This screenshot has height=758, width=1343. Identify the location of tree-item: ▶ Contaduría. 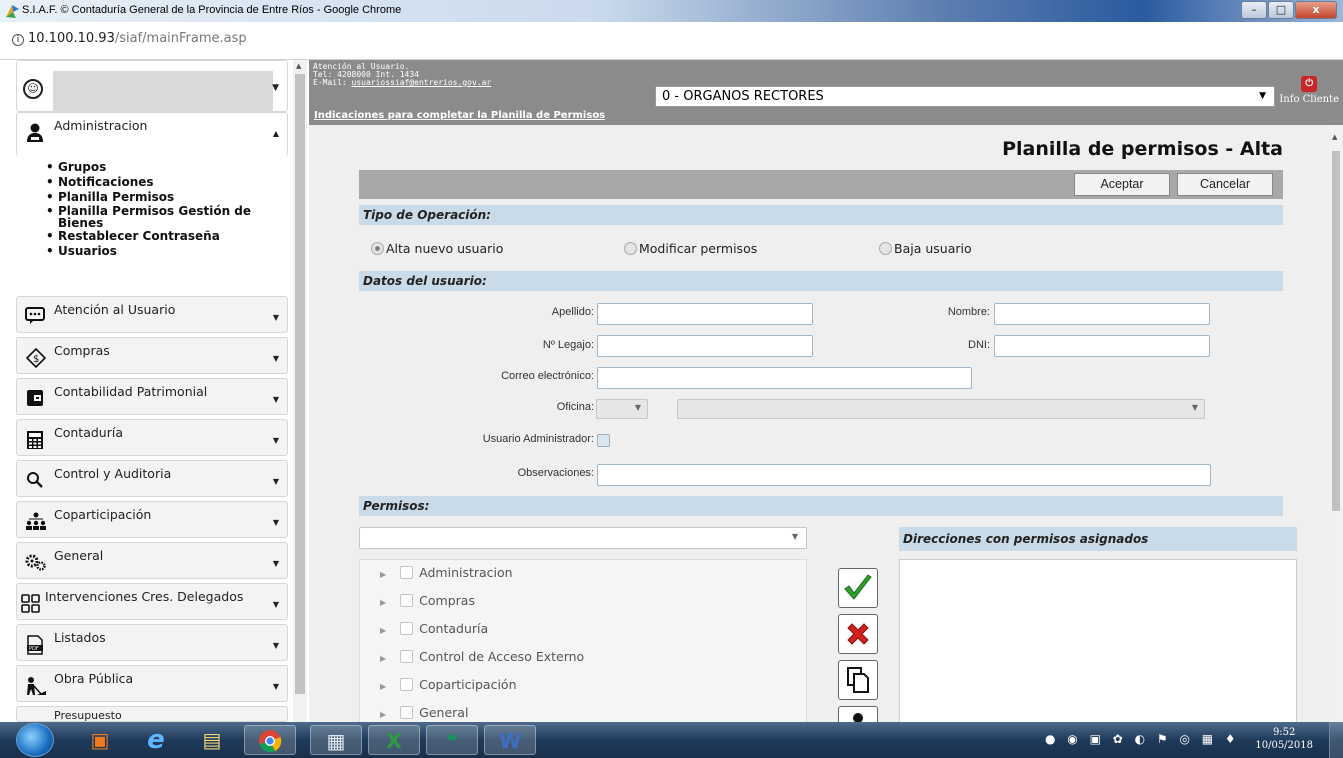
(434, 628).